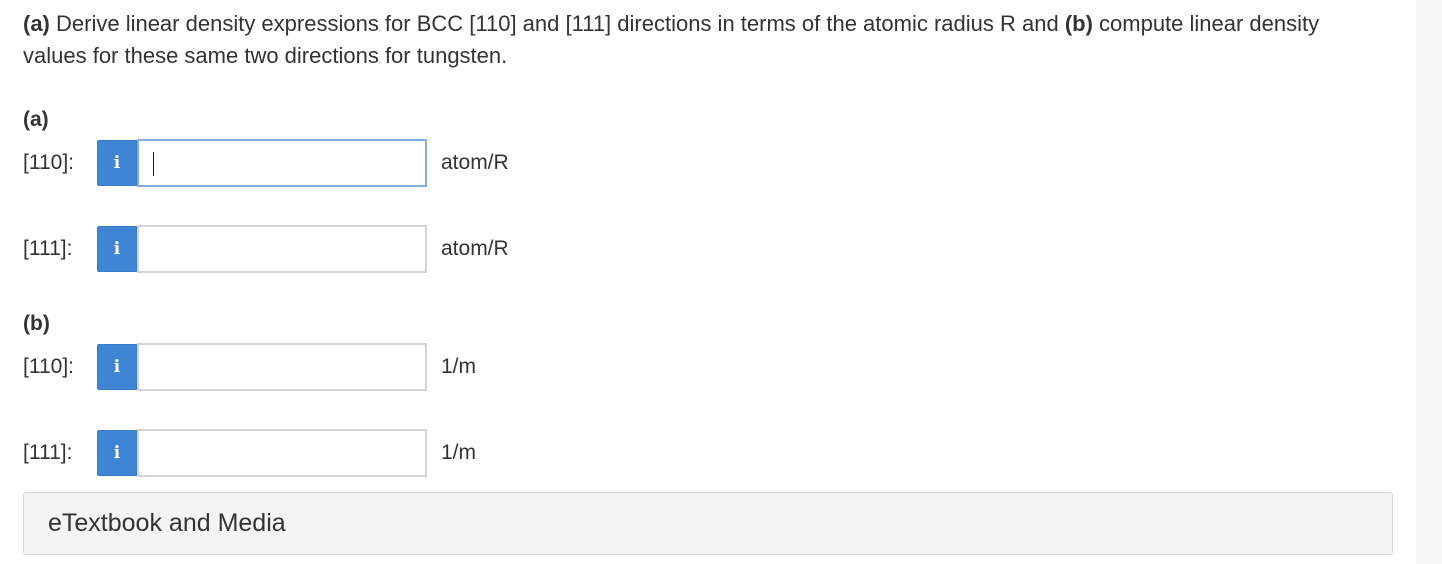 Image resolution: width=1442 pixels, height=564 pixels. I want to click on etextbook-label: eTextbook and Media, so click(167, 523).